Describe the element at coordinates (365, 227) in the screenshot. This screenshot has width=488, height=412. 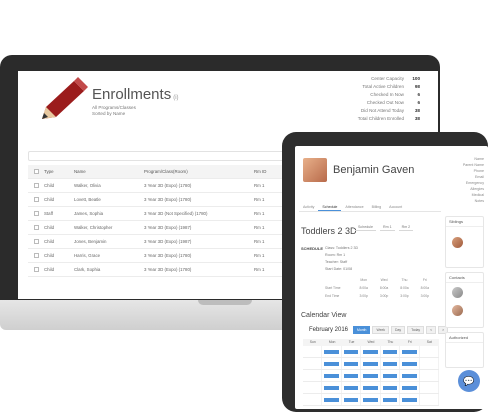
I see `class-tab: Schedule` at that location.